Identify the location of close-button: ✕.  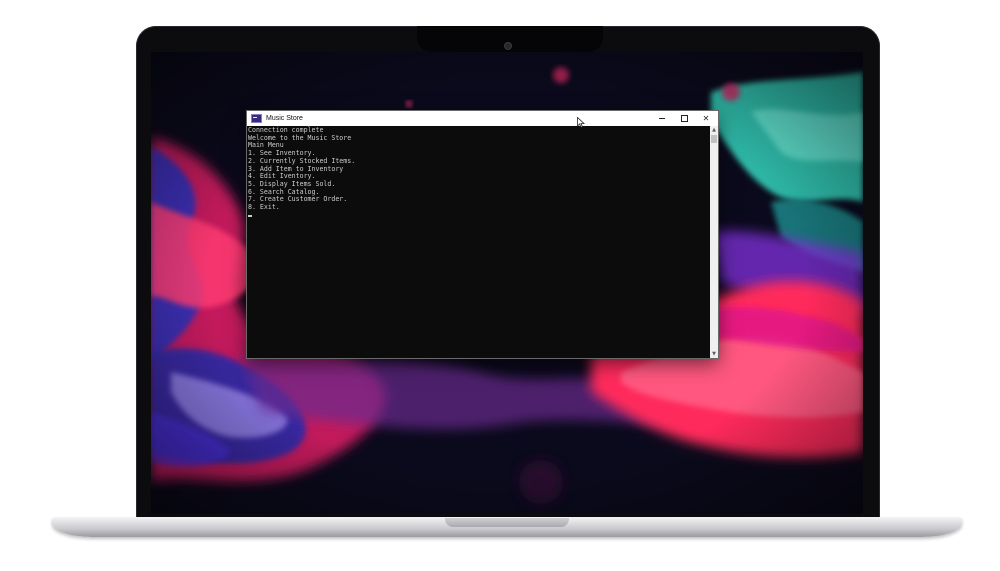
(706, 118).